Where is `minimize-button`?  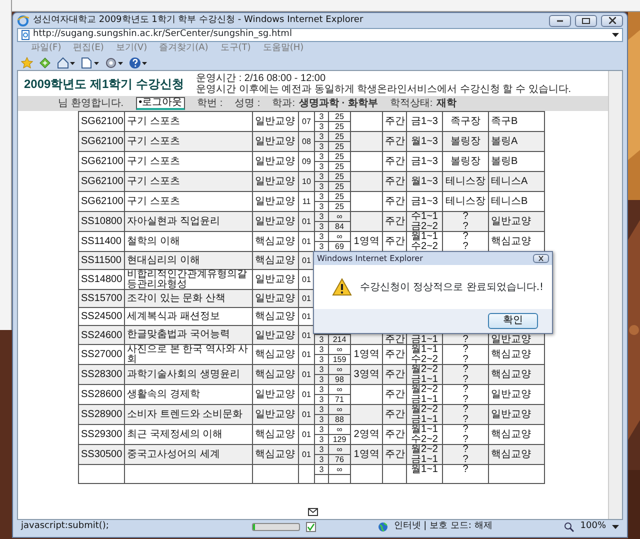
minimize-button is located at coordinates (560, 20).